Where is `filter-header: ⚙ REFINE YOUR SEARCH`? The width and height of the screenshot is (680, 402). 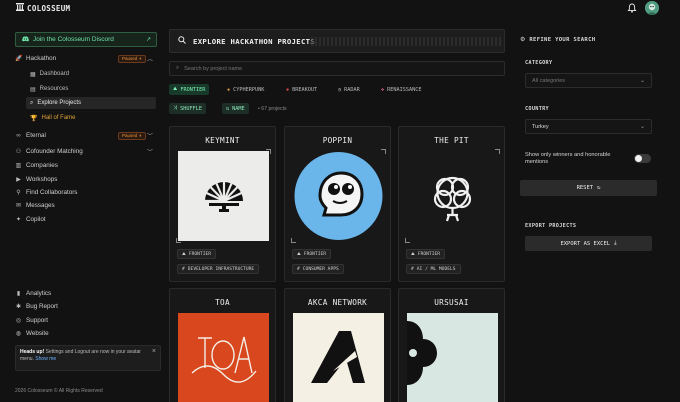 filter-header: ⚙ REFINE YOUR SEARCH is located at coordinates (557, 40).